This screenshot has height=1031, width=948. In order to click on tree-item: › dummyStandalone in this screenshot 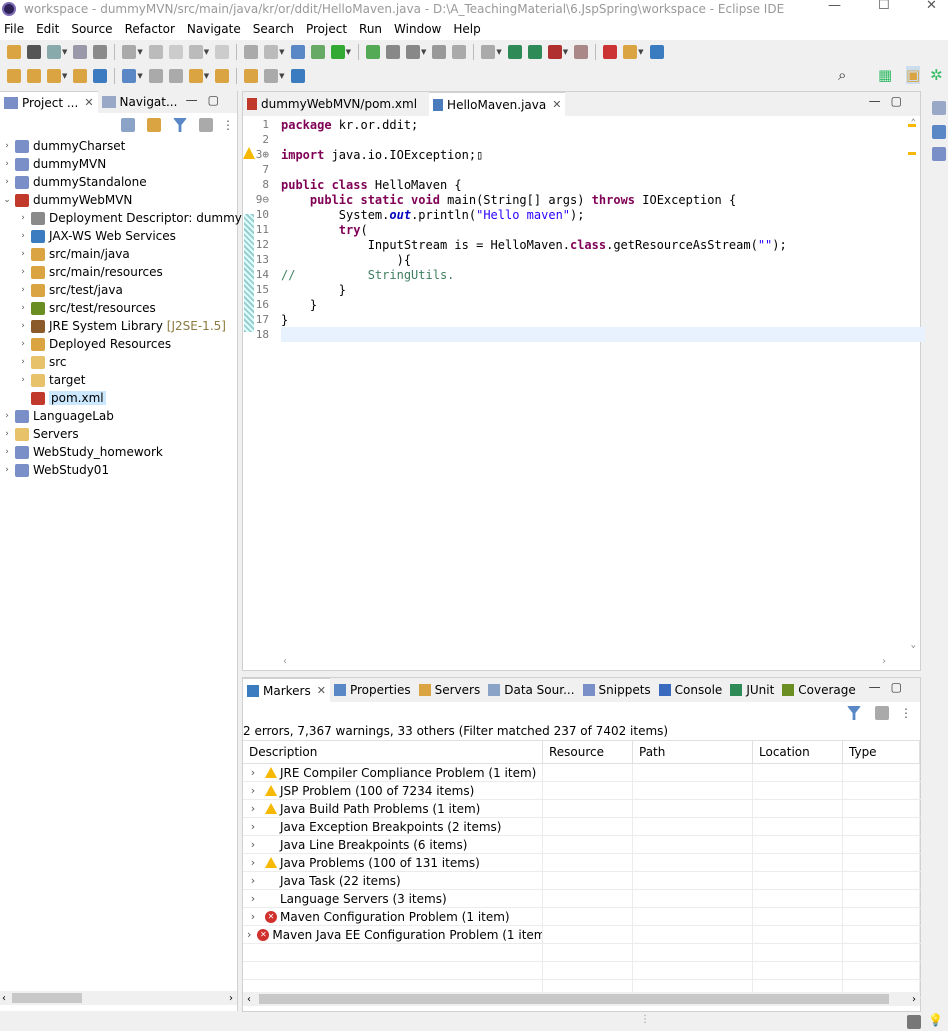, I will do `click(119, 182)`.